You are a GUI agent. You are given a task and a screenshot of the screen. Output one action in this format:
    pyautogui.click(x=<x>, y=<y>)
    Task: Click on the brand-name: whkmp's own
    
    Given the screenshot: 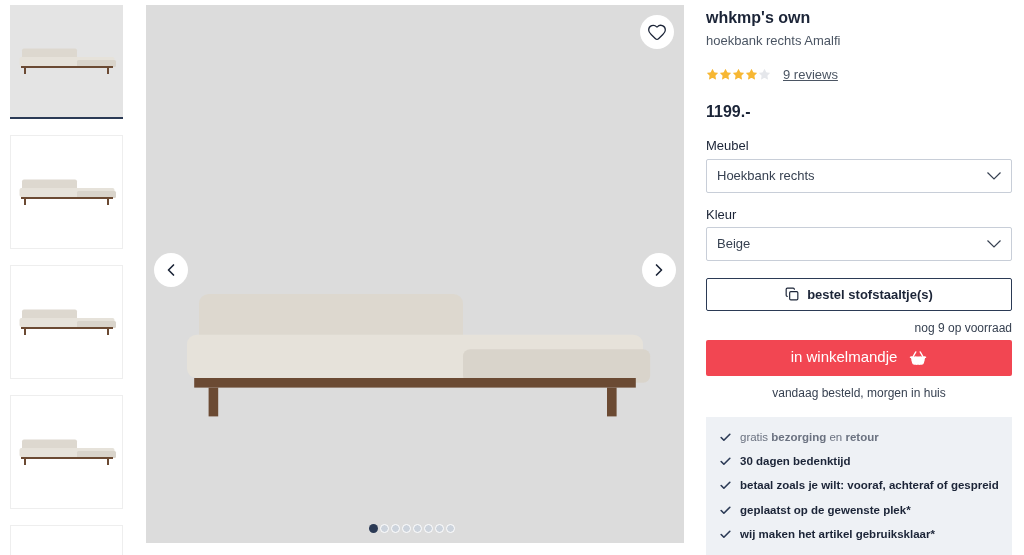 What is the action you would take?
    pyautogui.click(x=759, y=18)
    